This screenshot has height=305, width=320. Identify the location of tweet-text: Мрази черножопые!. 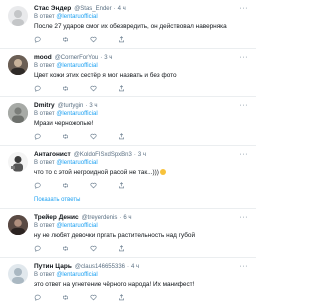
(141, 124).